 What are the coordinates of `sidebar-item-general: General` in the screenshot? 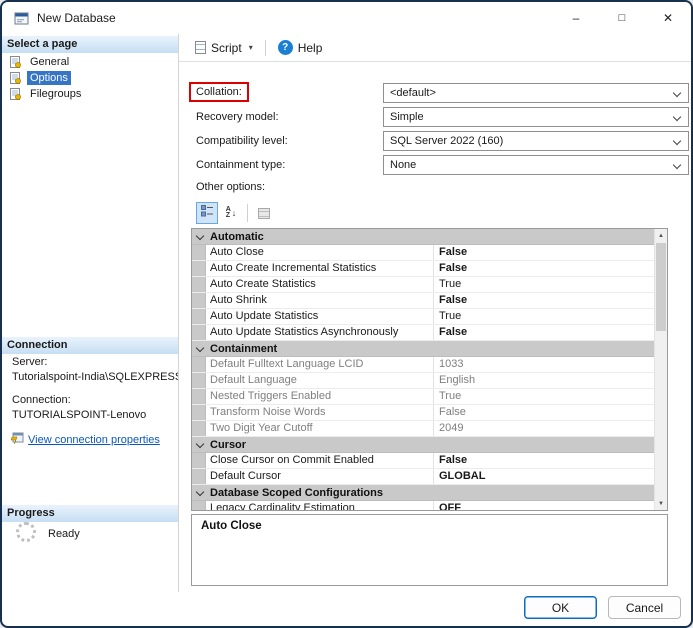 It's located at (90, 62).